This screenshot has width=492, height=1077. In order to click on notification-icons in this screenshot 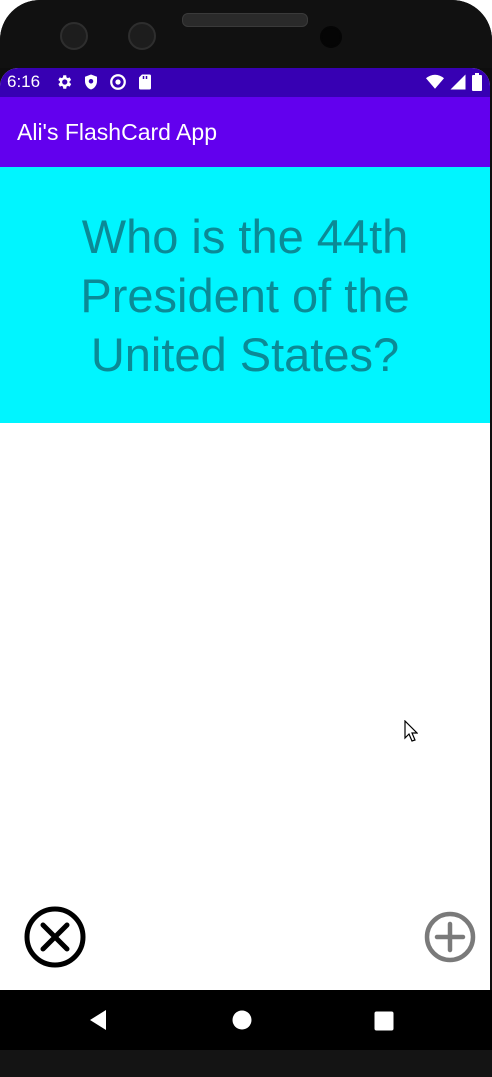, I will do `click(104, 82)`.